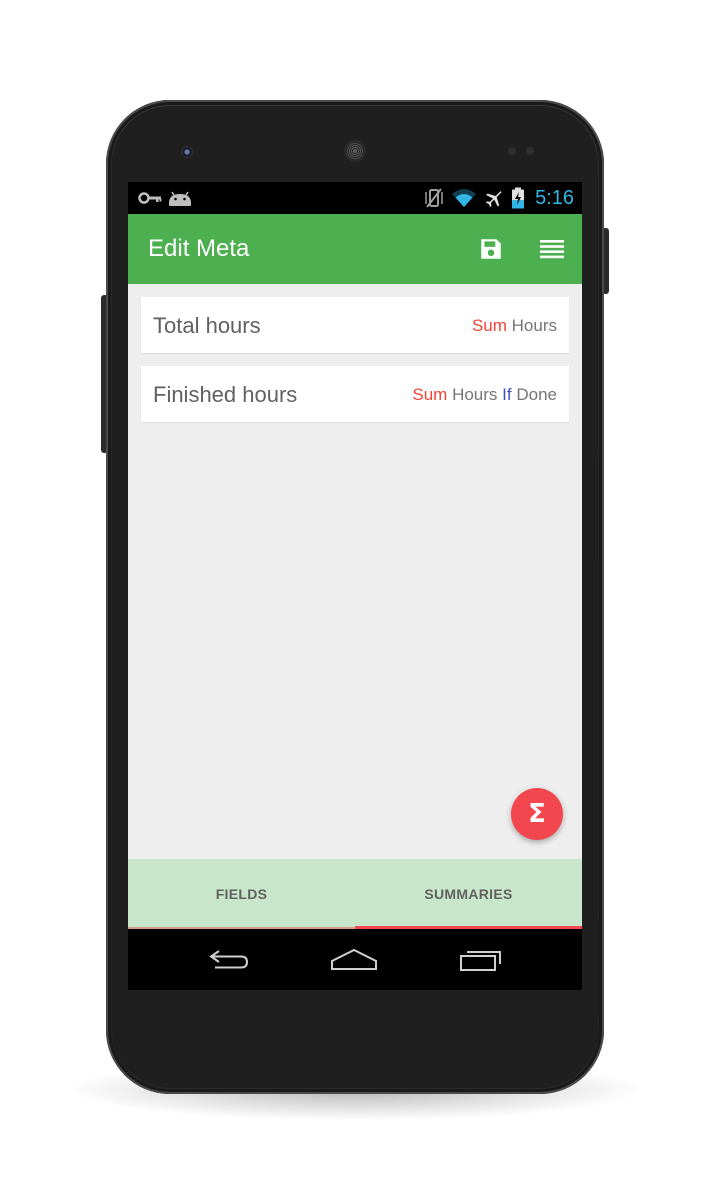 The width and height of the screenshot is (710, 1200). I want to click on list-menu-icon, so click(552, 249).